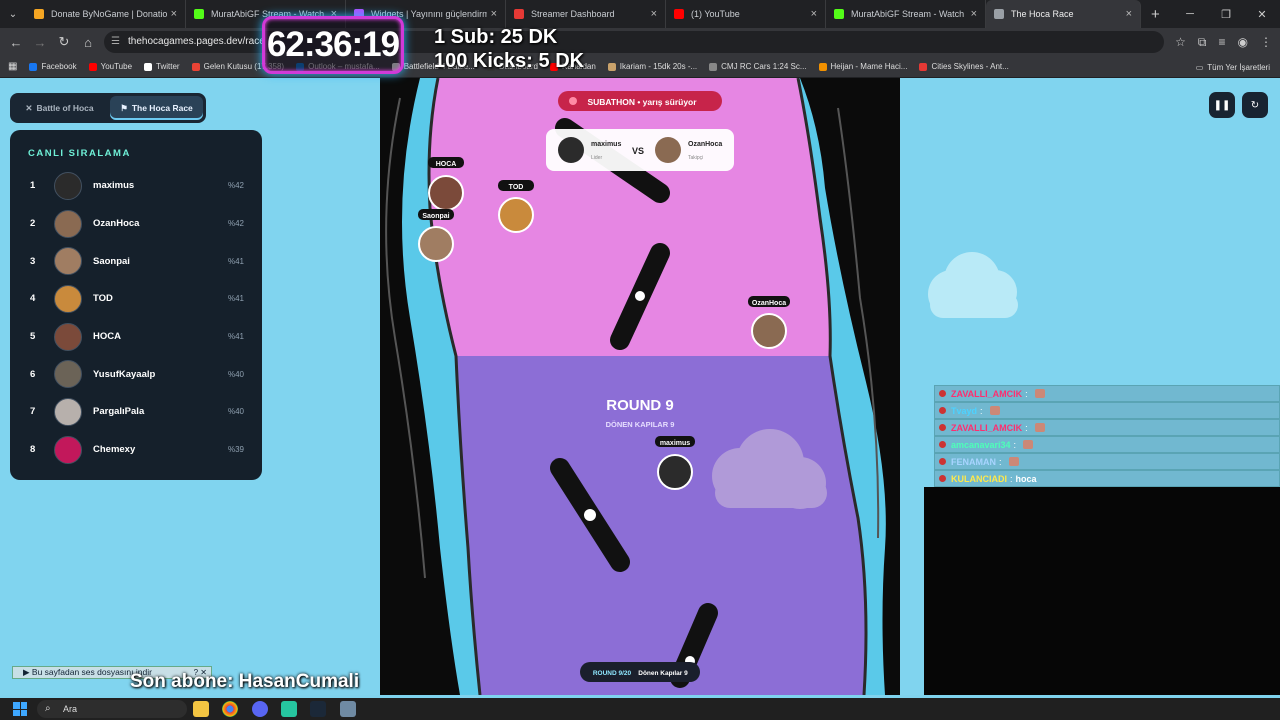 This screenshot has width=1280, height=720. I want to click on chat-username: FENAMAN, so click(973, 461).